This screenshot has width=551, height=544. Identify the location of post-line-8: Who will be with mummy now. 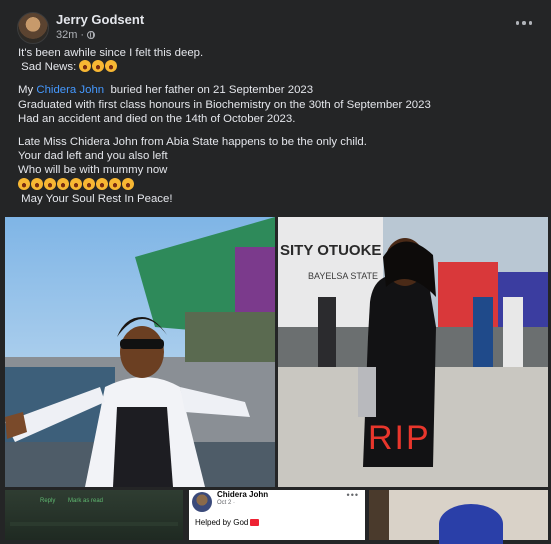
(93, 170).